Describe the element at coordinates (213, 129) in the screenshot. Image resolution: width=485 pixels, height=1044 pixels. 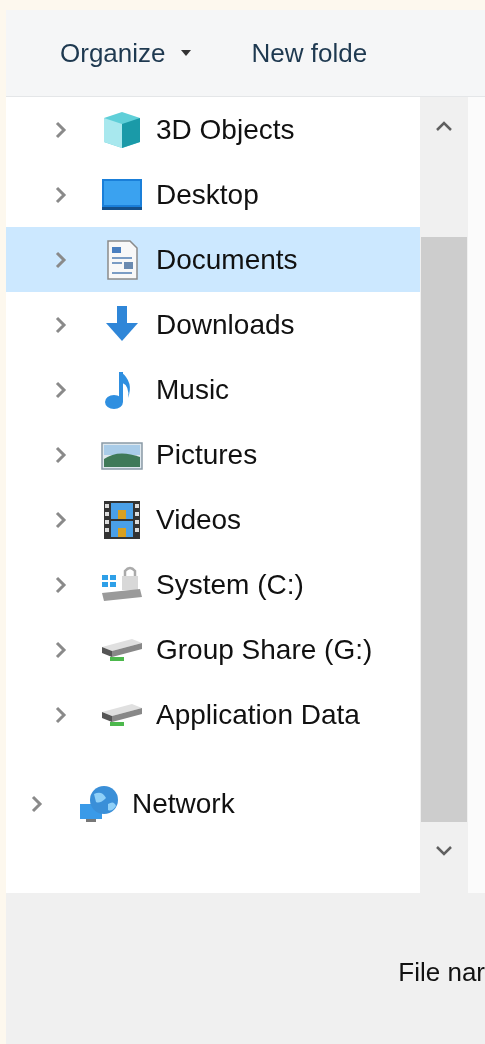
I see `tree-item: 3D Objects` at that location.